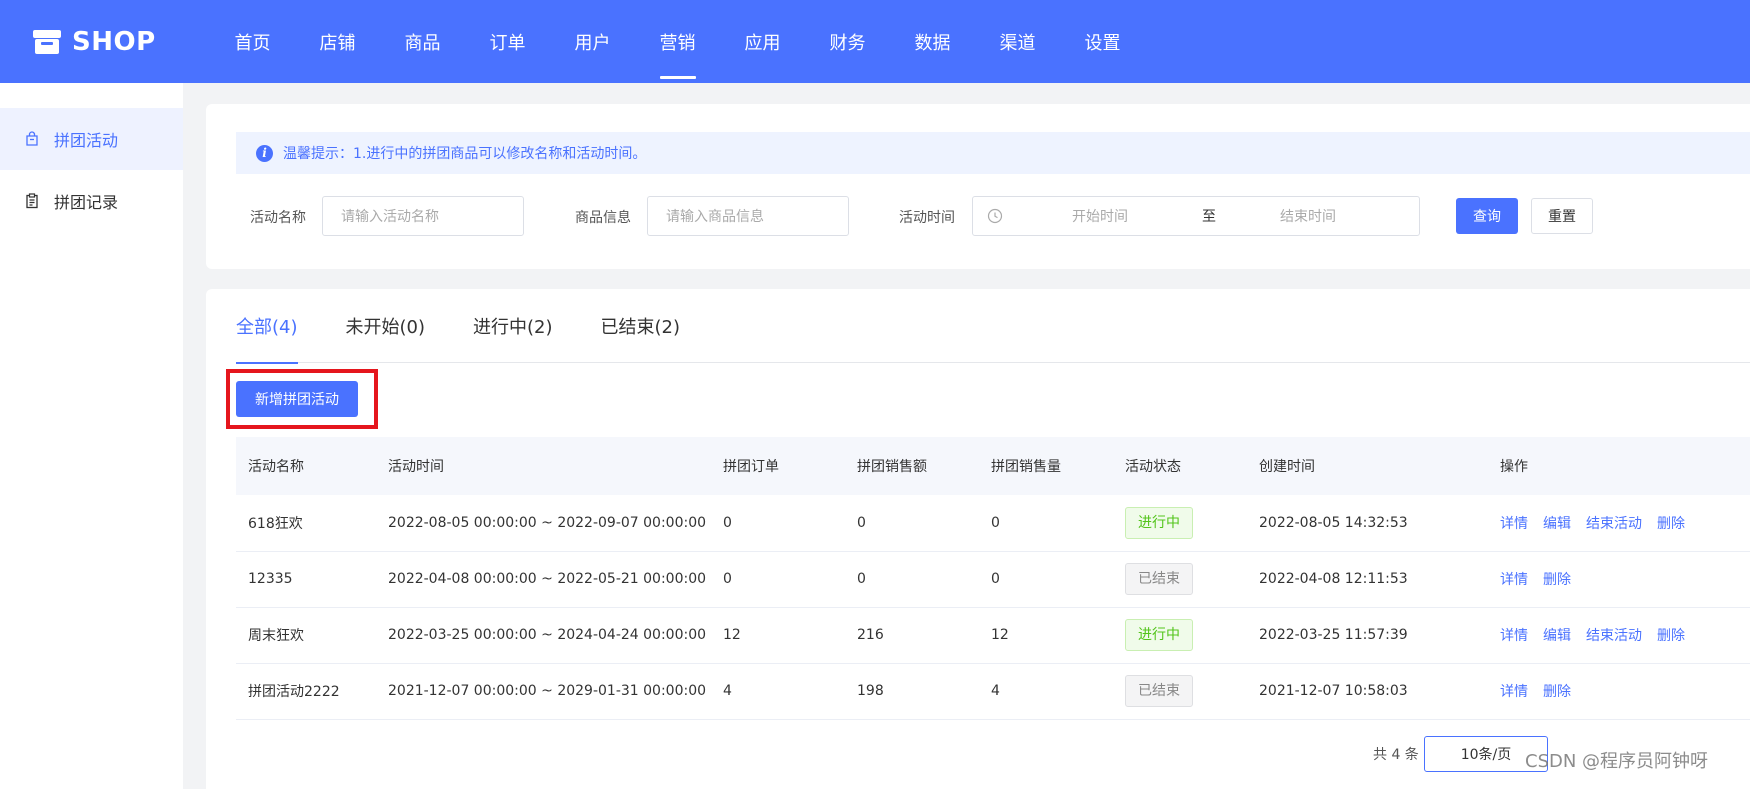 This screenshot has width=1750, height=789. What do you see at coordinates (1617, 761) in the screenshot?
I see `watermark: CSDN @程序员阿钟呀` at bounding box center [1617, 761].